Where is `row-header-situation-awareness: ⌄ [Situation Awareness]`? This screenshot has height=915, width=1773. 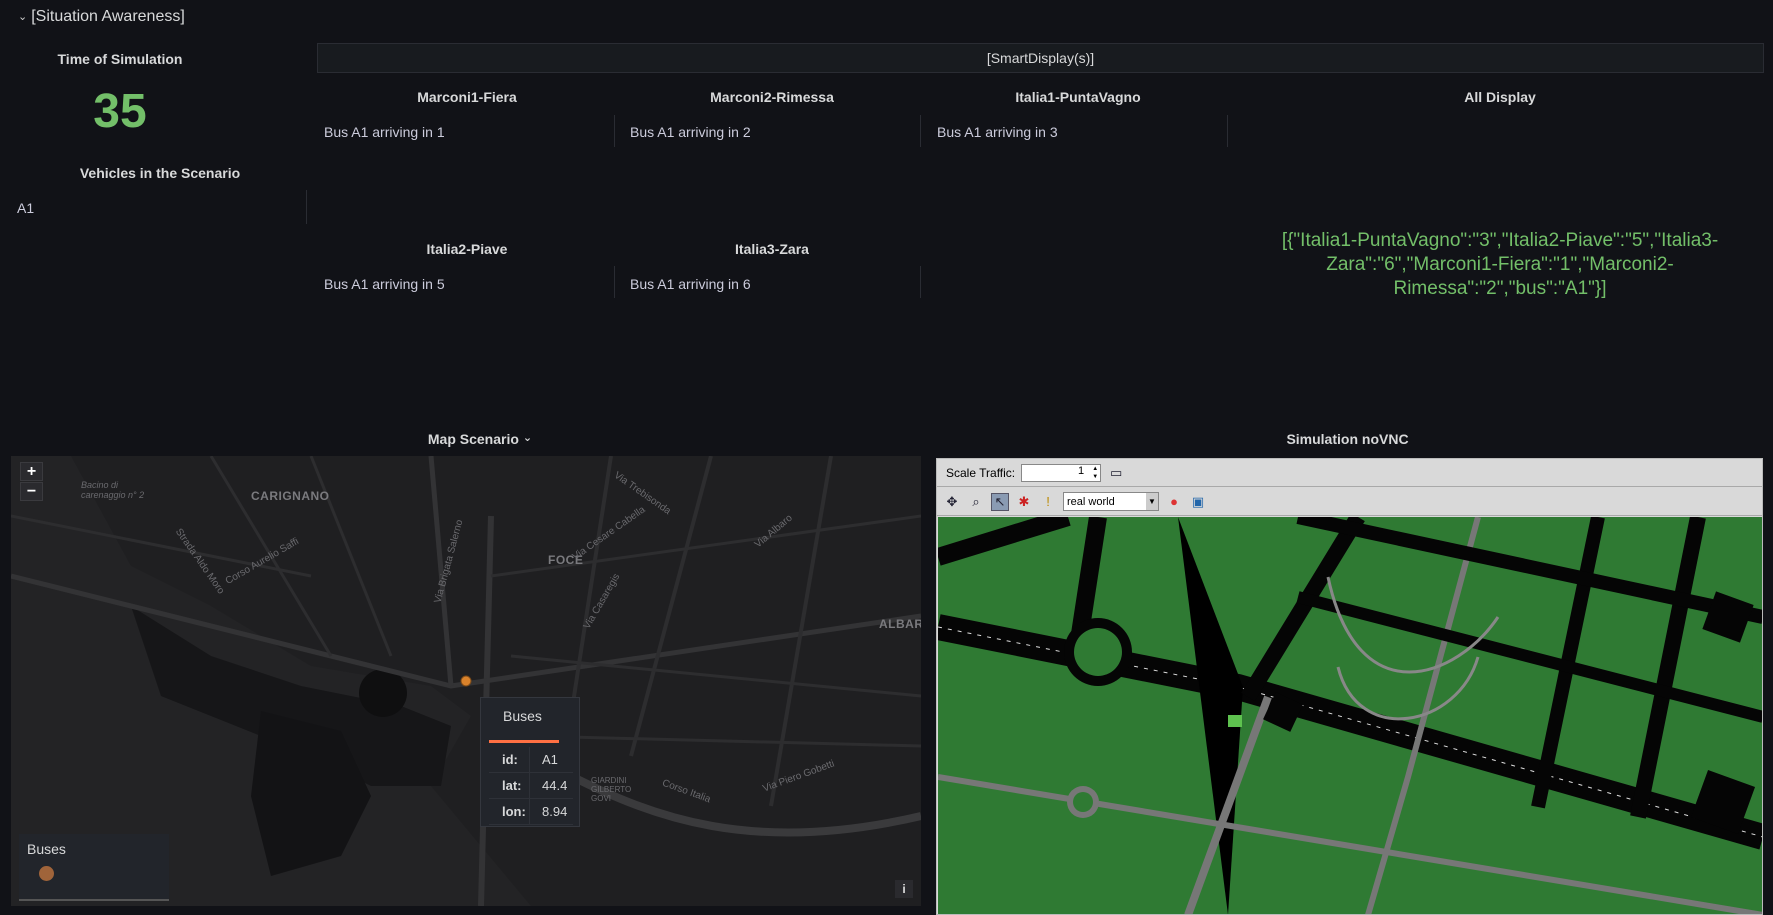 row-header-situation-awareness: ⌄ [Situation Awareness] is located at coordinates (101, 17).